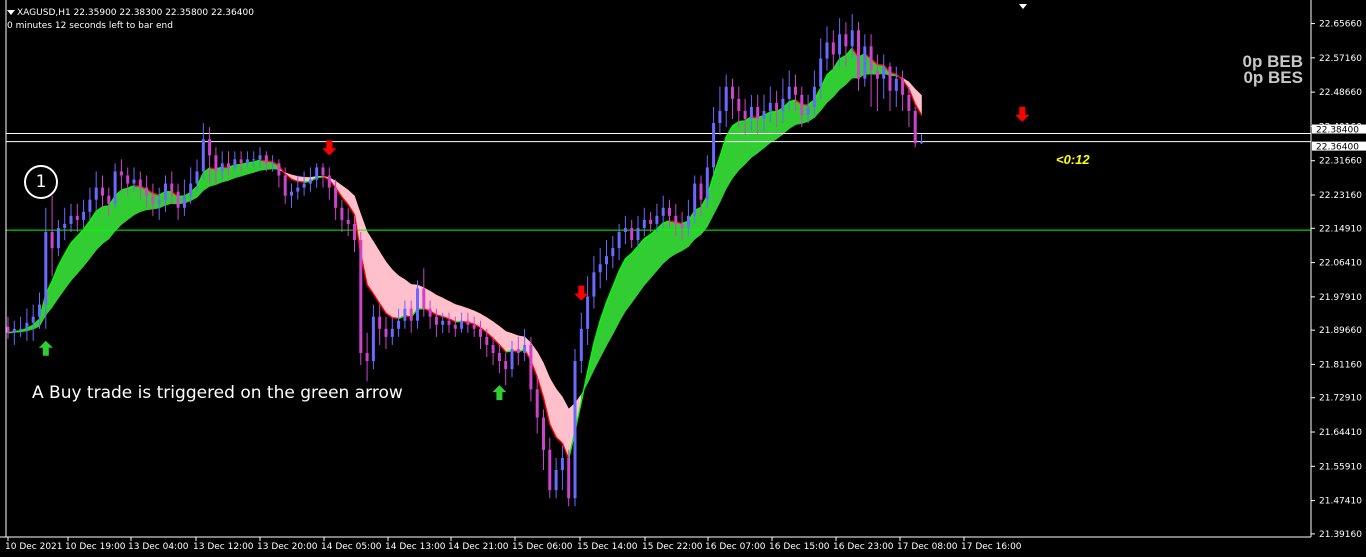  What do you see at coordinates (158, 547) in the screenshot?
I see `x-tick-label: 13 Dec 04:00` at bounding box center [158, 547].